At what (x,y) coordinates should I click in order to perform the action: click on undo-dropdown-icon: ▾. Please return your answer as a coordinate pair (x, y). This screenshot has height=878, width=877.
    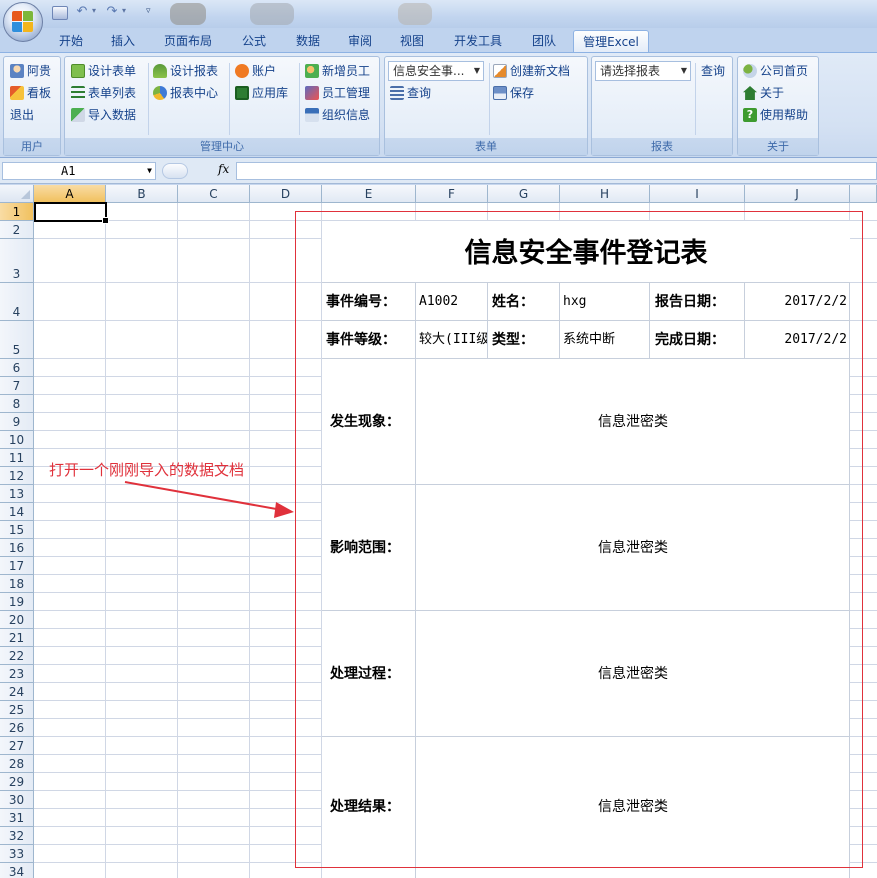
    Looking at the image, I should click on (96, 13).